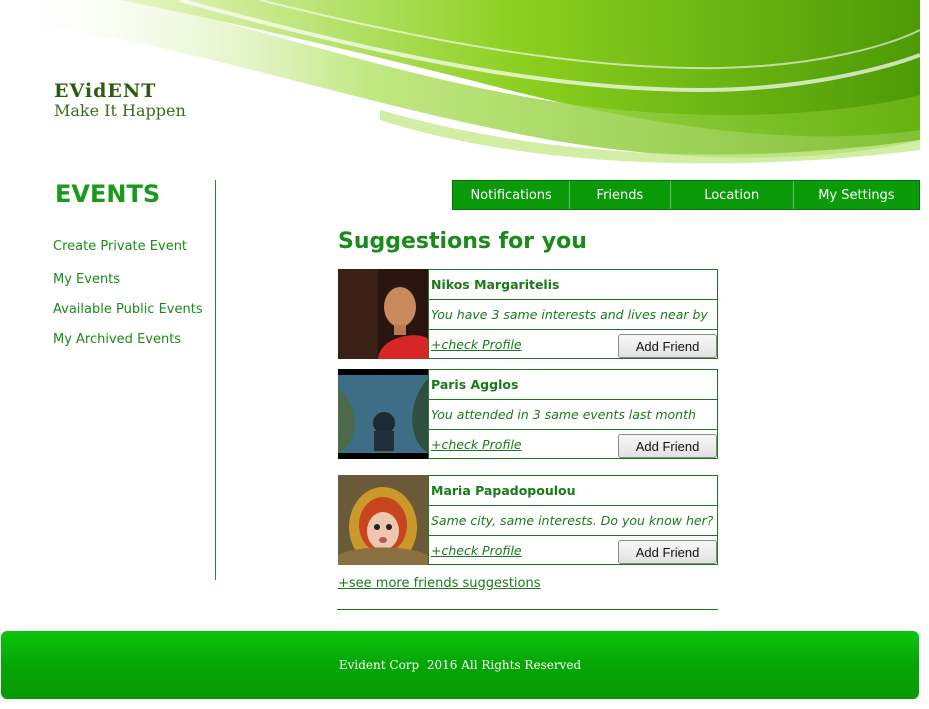 The height and width of the screenshot is (709, 929). I want to click on suggestion-reason: You attended in 3 same events last month, so click(573, 415).